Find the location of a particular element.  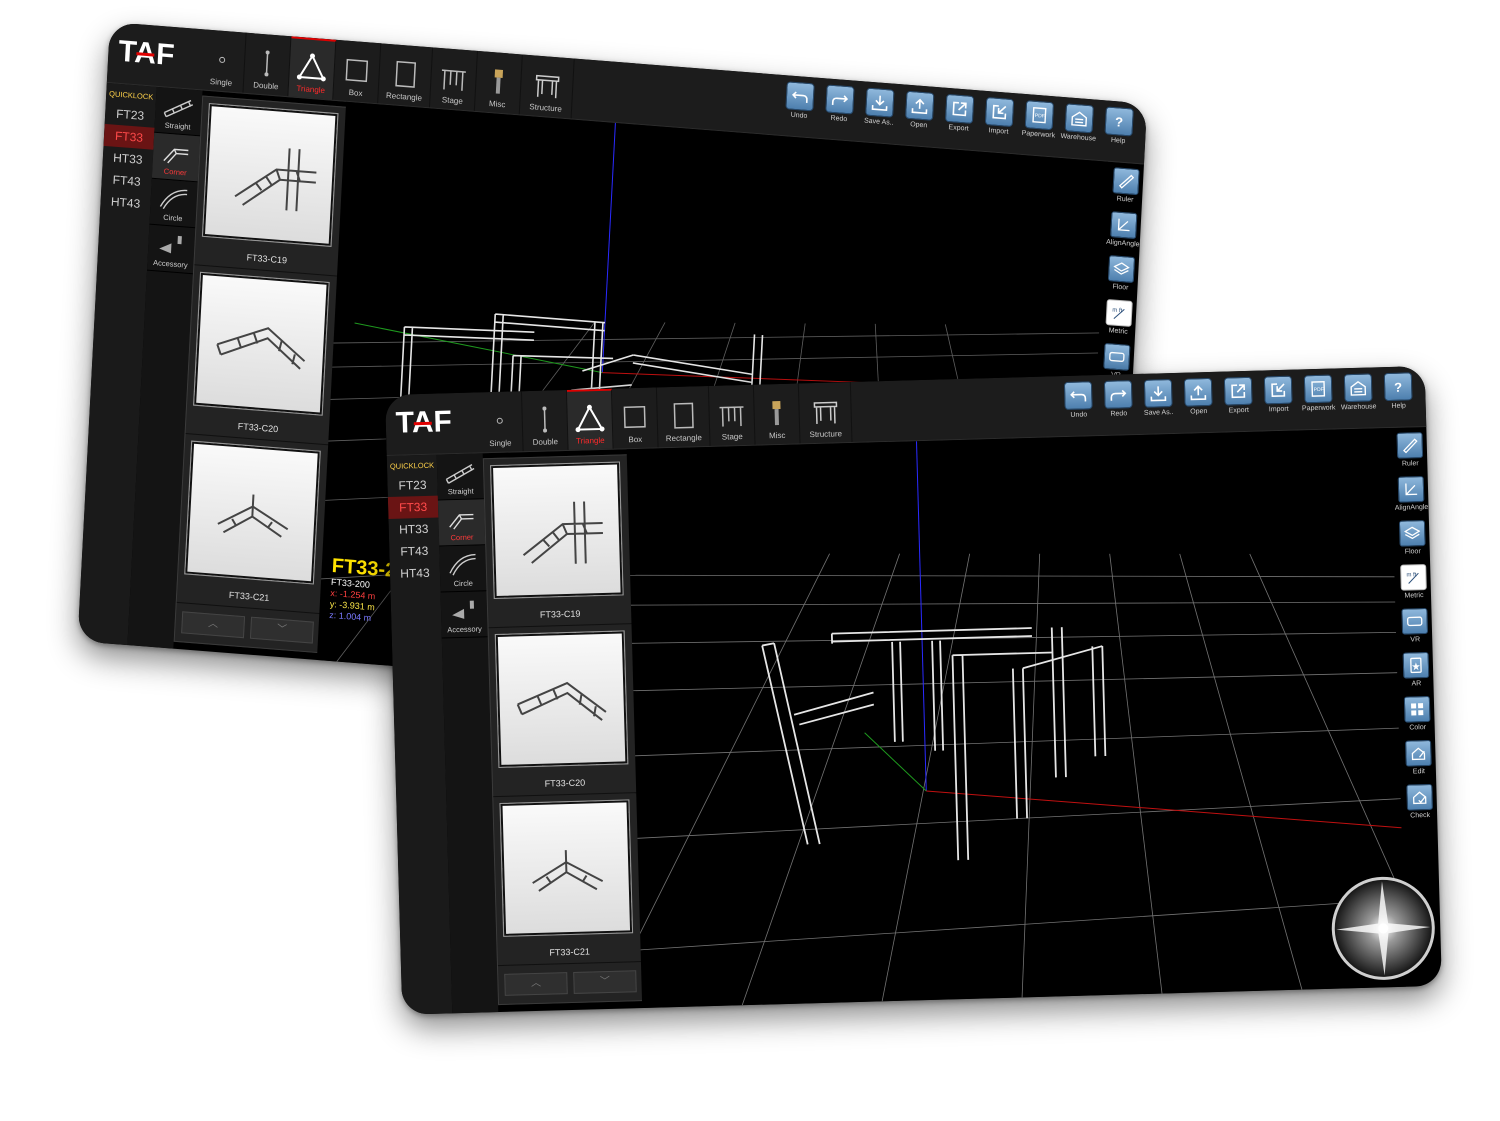

metric-icon: m ft is located at coordinates (1412, 578).